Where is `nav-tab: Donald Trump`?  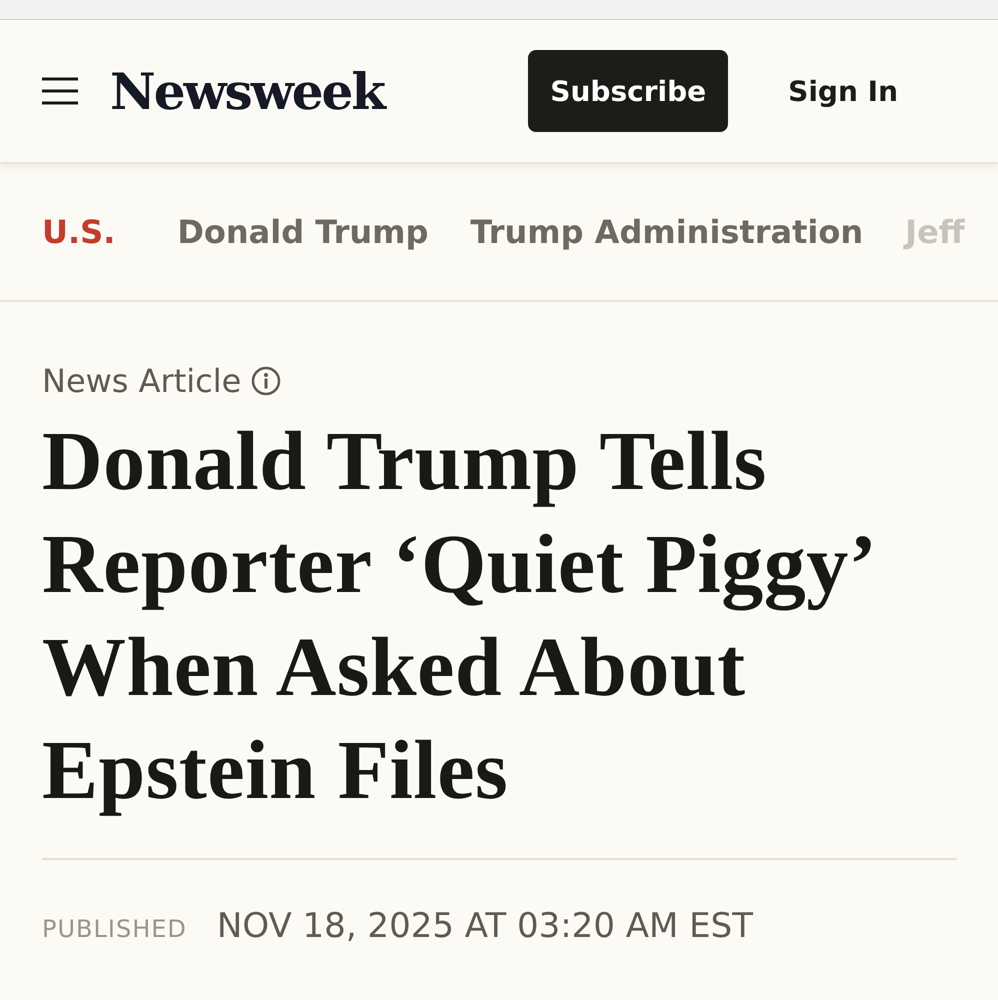
nav-tab: Donald Trump is located at coordinates (302, 232).